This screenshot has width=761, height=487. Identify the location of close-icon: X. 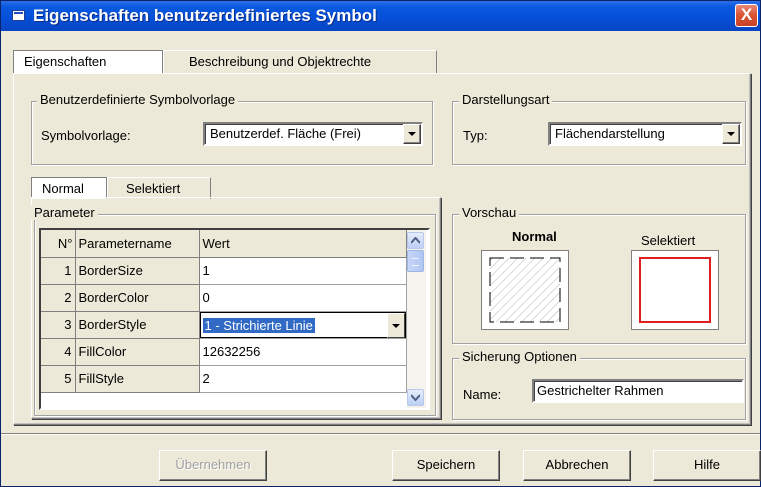
(746, 14).